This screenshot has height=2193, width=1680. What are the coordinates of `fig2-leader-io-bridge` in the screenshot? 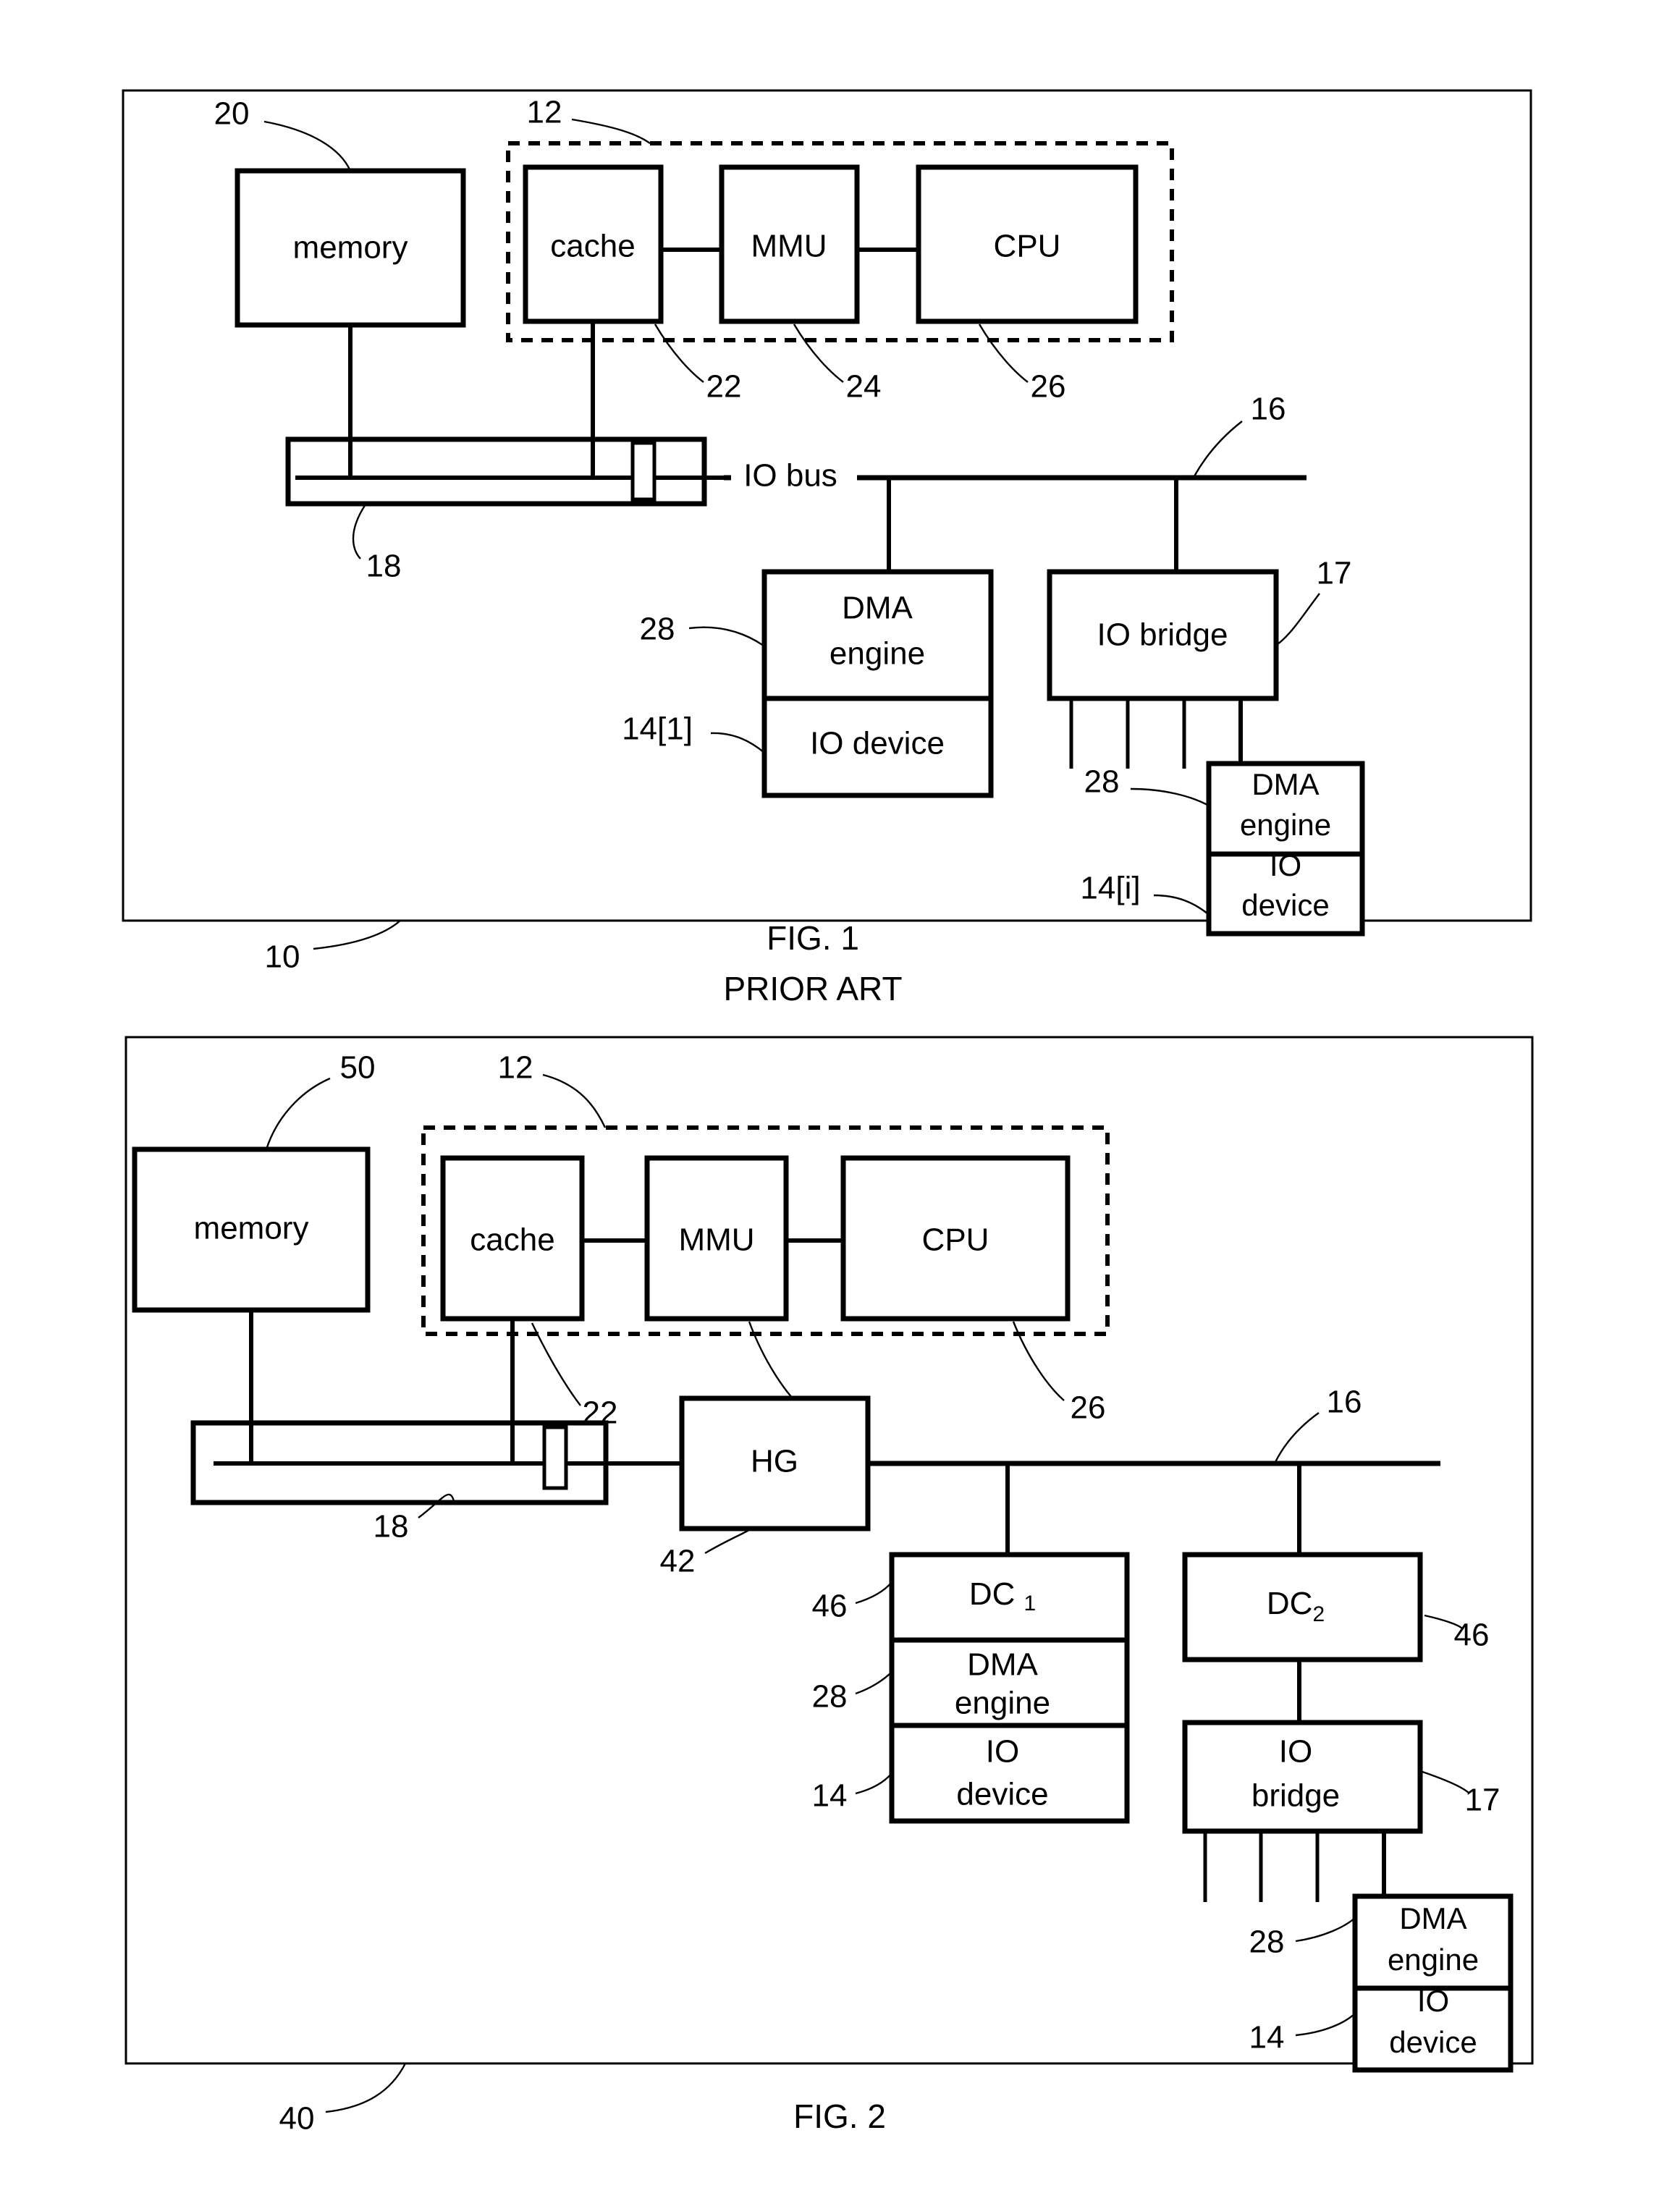 It's located at (1446, 1782).